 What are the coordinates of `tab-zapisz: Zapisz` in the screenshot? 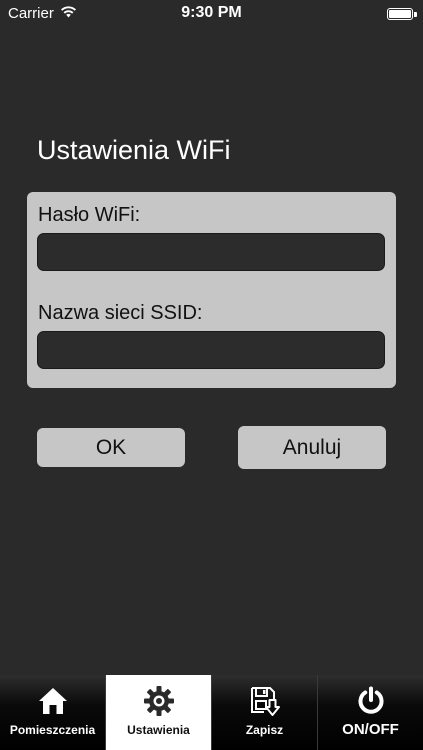 It's located at (265, 712).